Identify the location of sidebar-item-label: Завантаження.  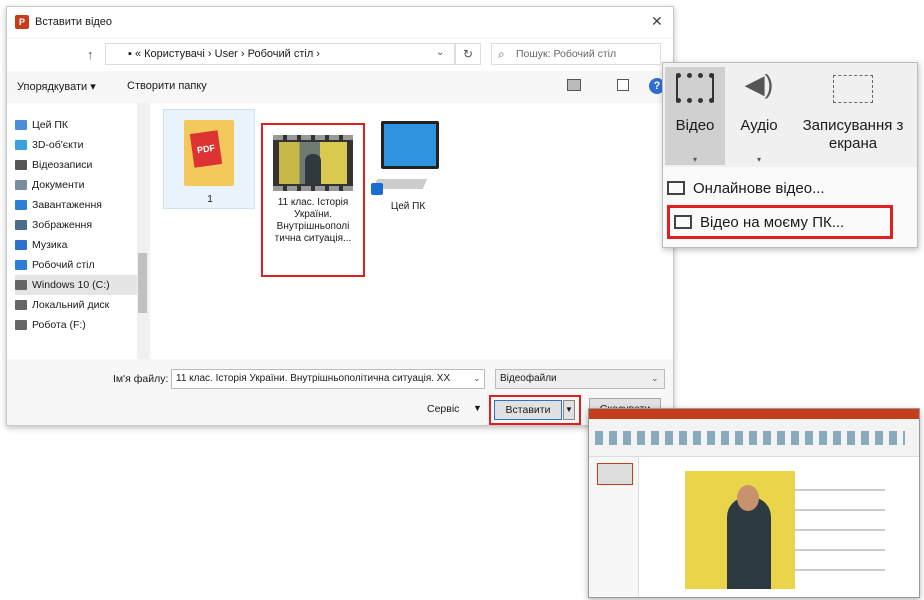
(67, 205).